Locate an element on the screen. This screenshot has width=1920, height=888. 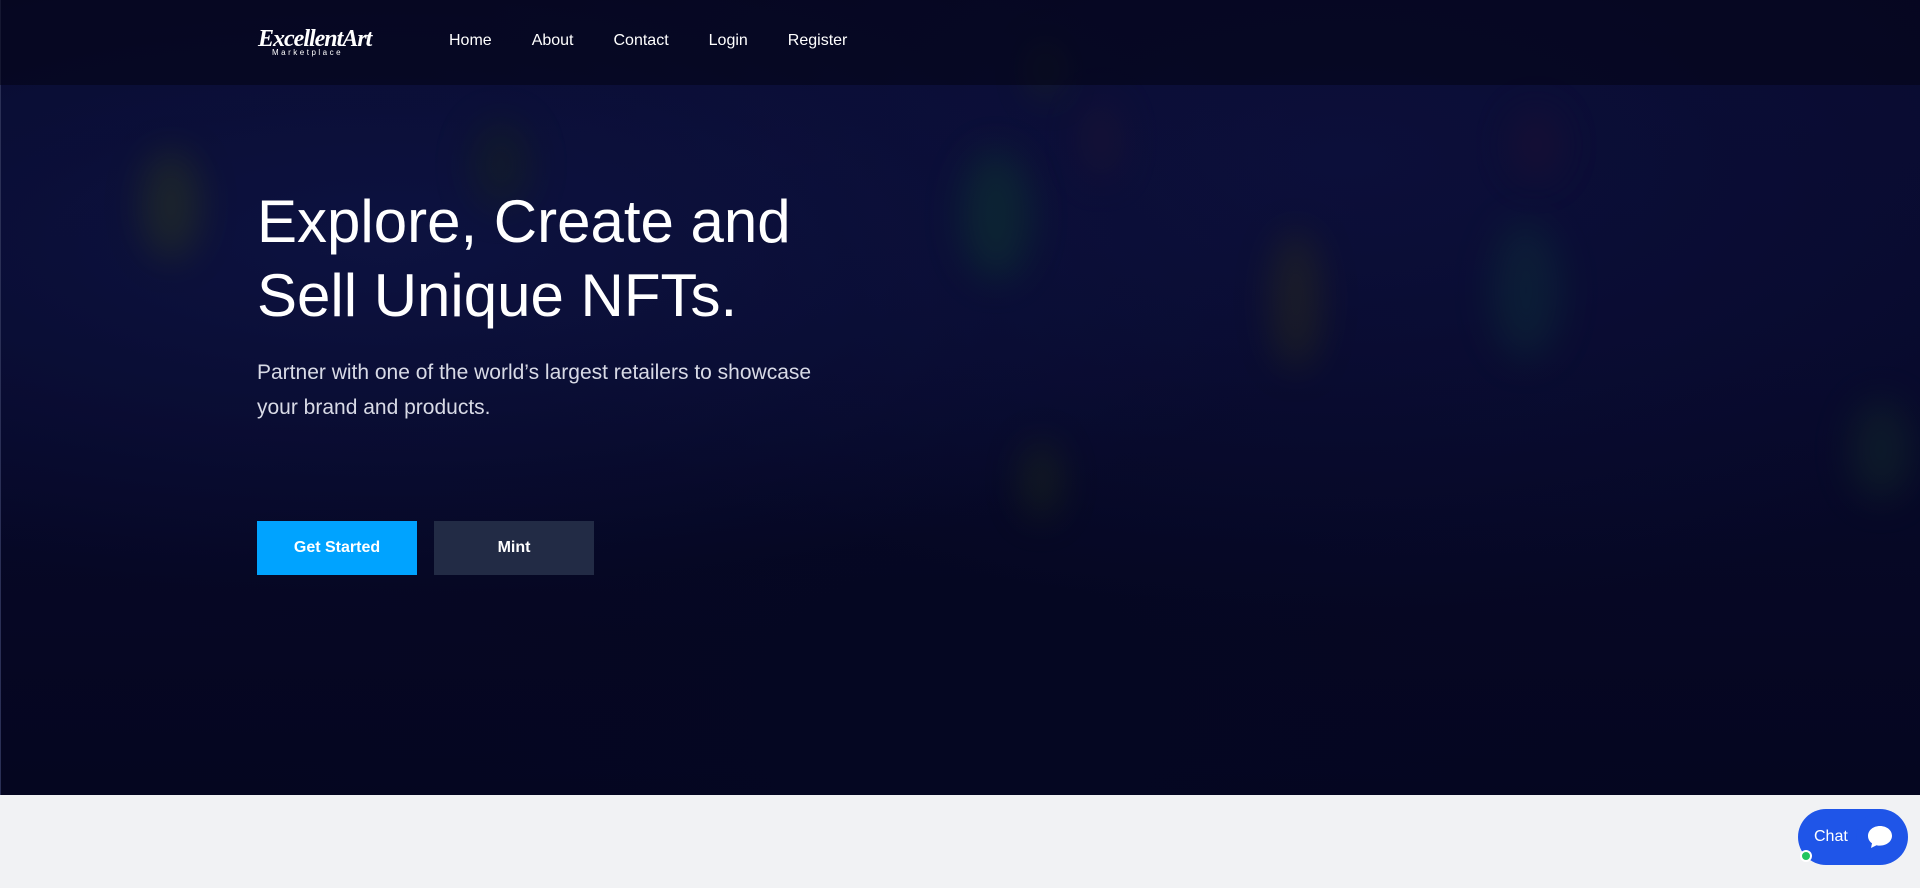
chat-button: Chat is located at coordinates (1853, 837).